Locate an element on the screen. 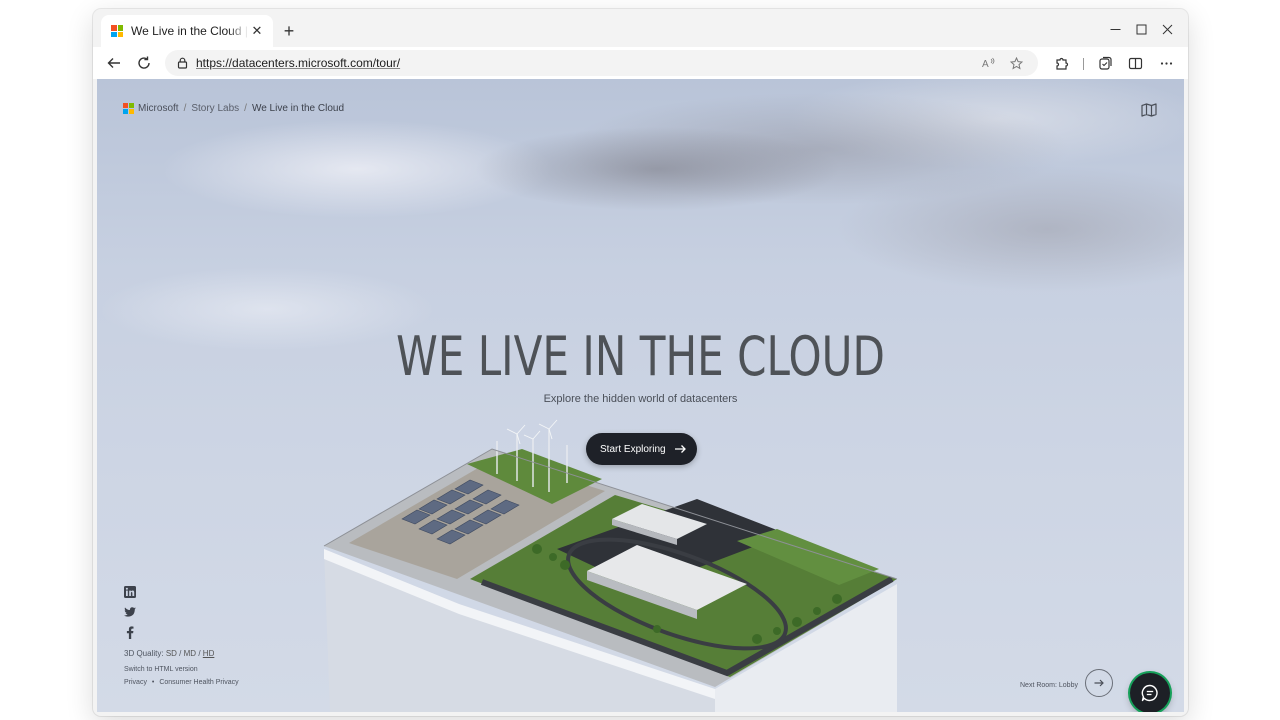 This screenshot has height=720, width=1280. chat-icon is located at coordinates (1149, 693).